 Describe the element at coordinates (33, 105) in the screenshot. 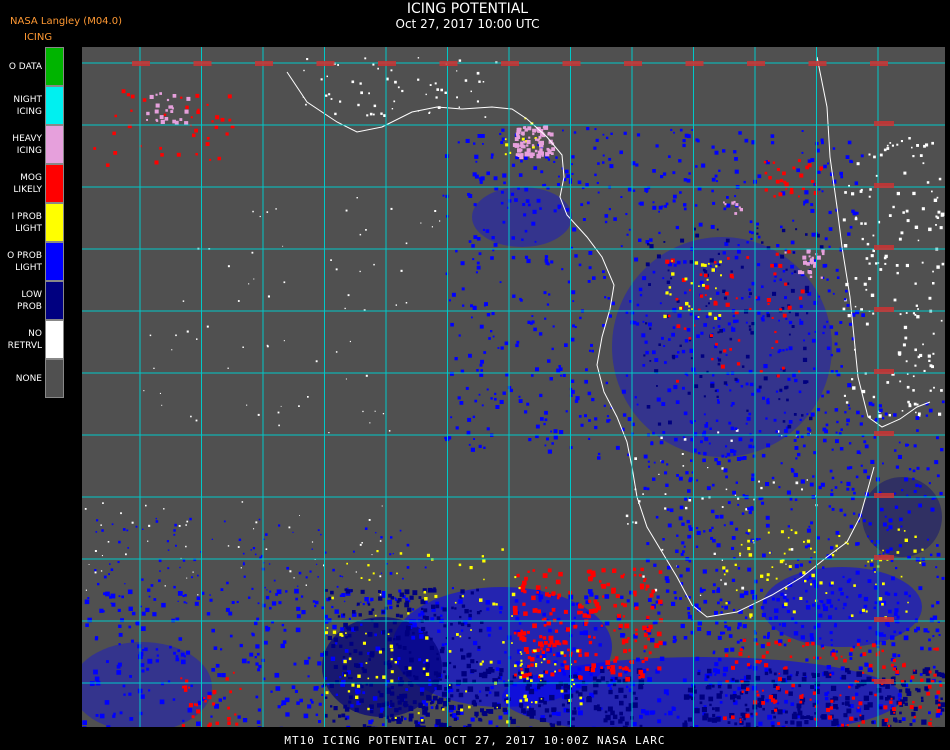

I see `legend-item-night-icing: NIGHT ICING` at that location.